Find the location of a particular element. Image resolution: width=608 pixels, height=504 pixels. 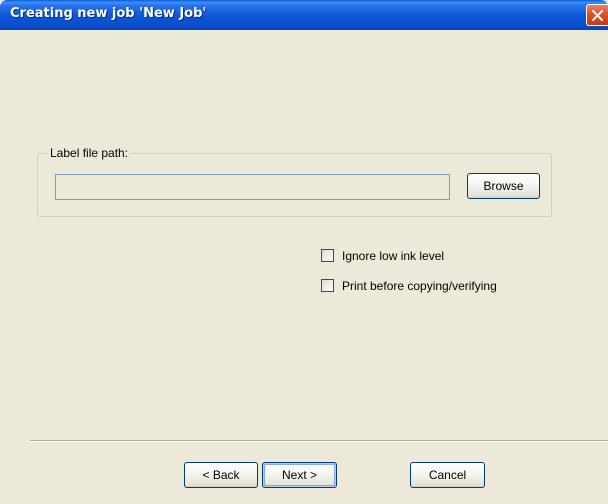

ignore-low-ink-checkbox is located at coordinates (327, 255).